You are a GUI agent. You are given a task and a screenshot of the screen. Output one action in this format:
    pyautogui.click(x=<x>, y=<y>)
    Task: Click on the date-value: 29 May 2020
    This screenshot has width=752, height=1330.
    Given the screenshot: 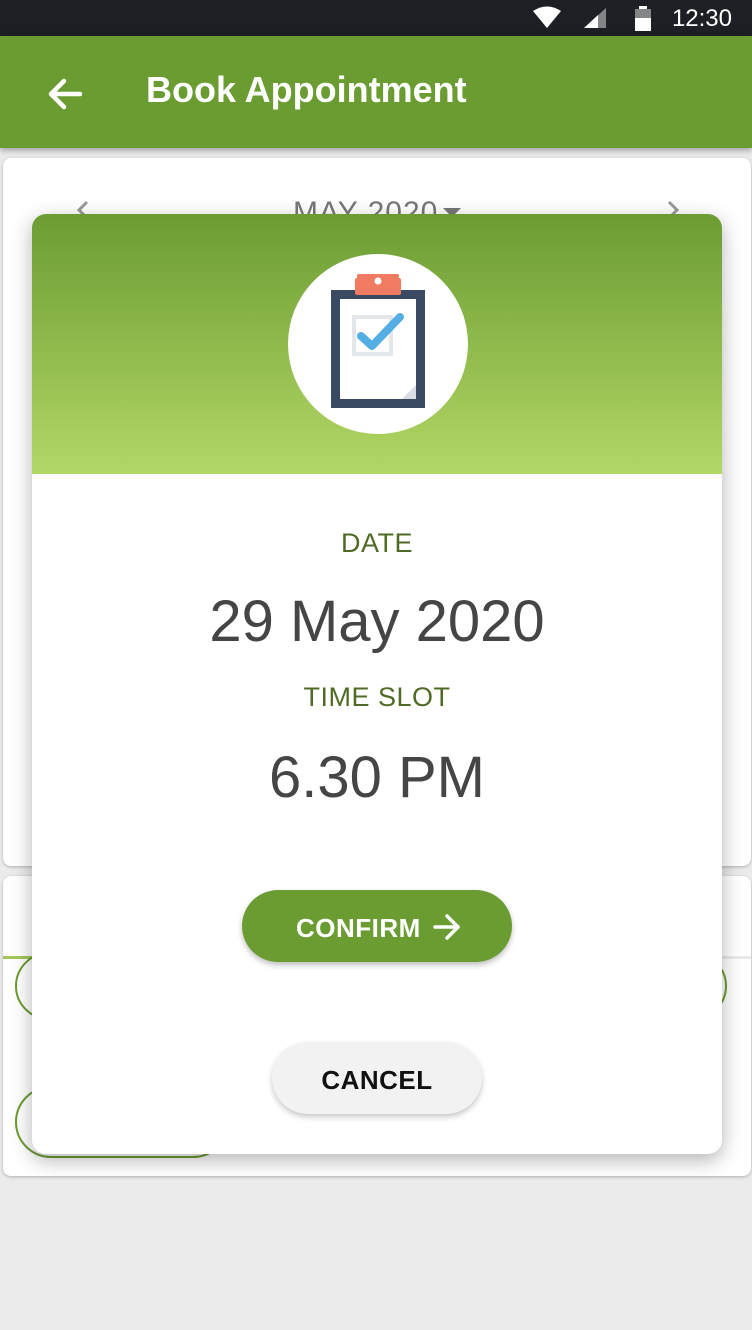 What is the action you would take?
    pyautogui.click(x=377, y=621)
    